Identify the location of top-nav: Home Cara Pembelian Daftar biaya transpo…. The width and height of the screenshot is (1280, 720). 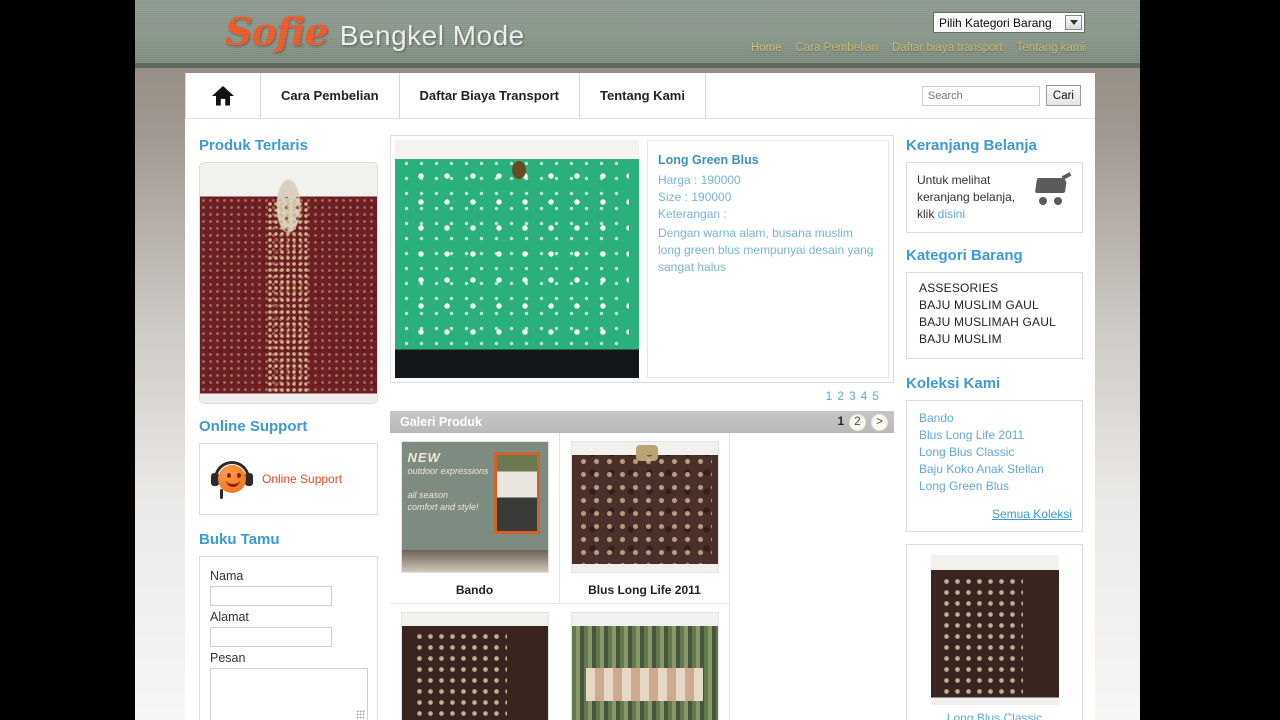
(918, 48).